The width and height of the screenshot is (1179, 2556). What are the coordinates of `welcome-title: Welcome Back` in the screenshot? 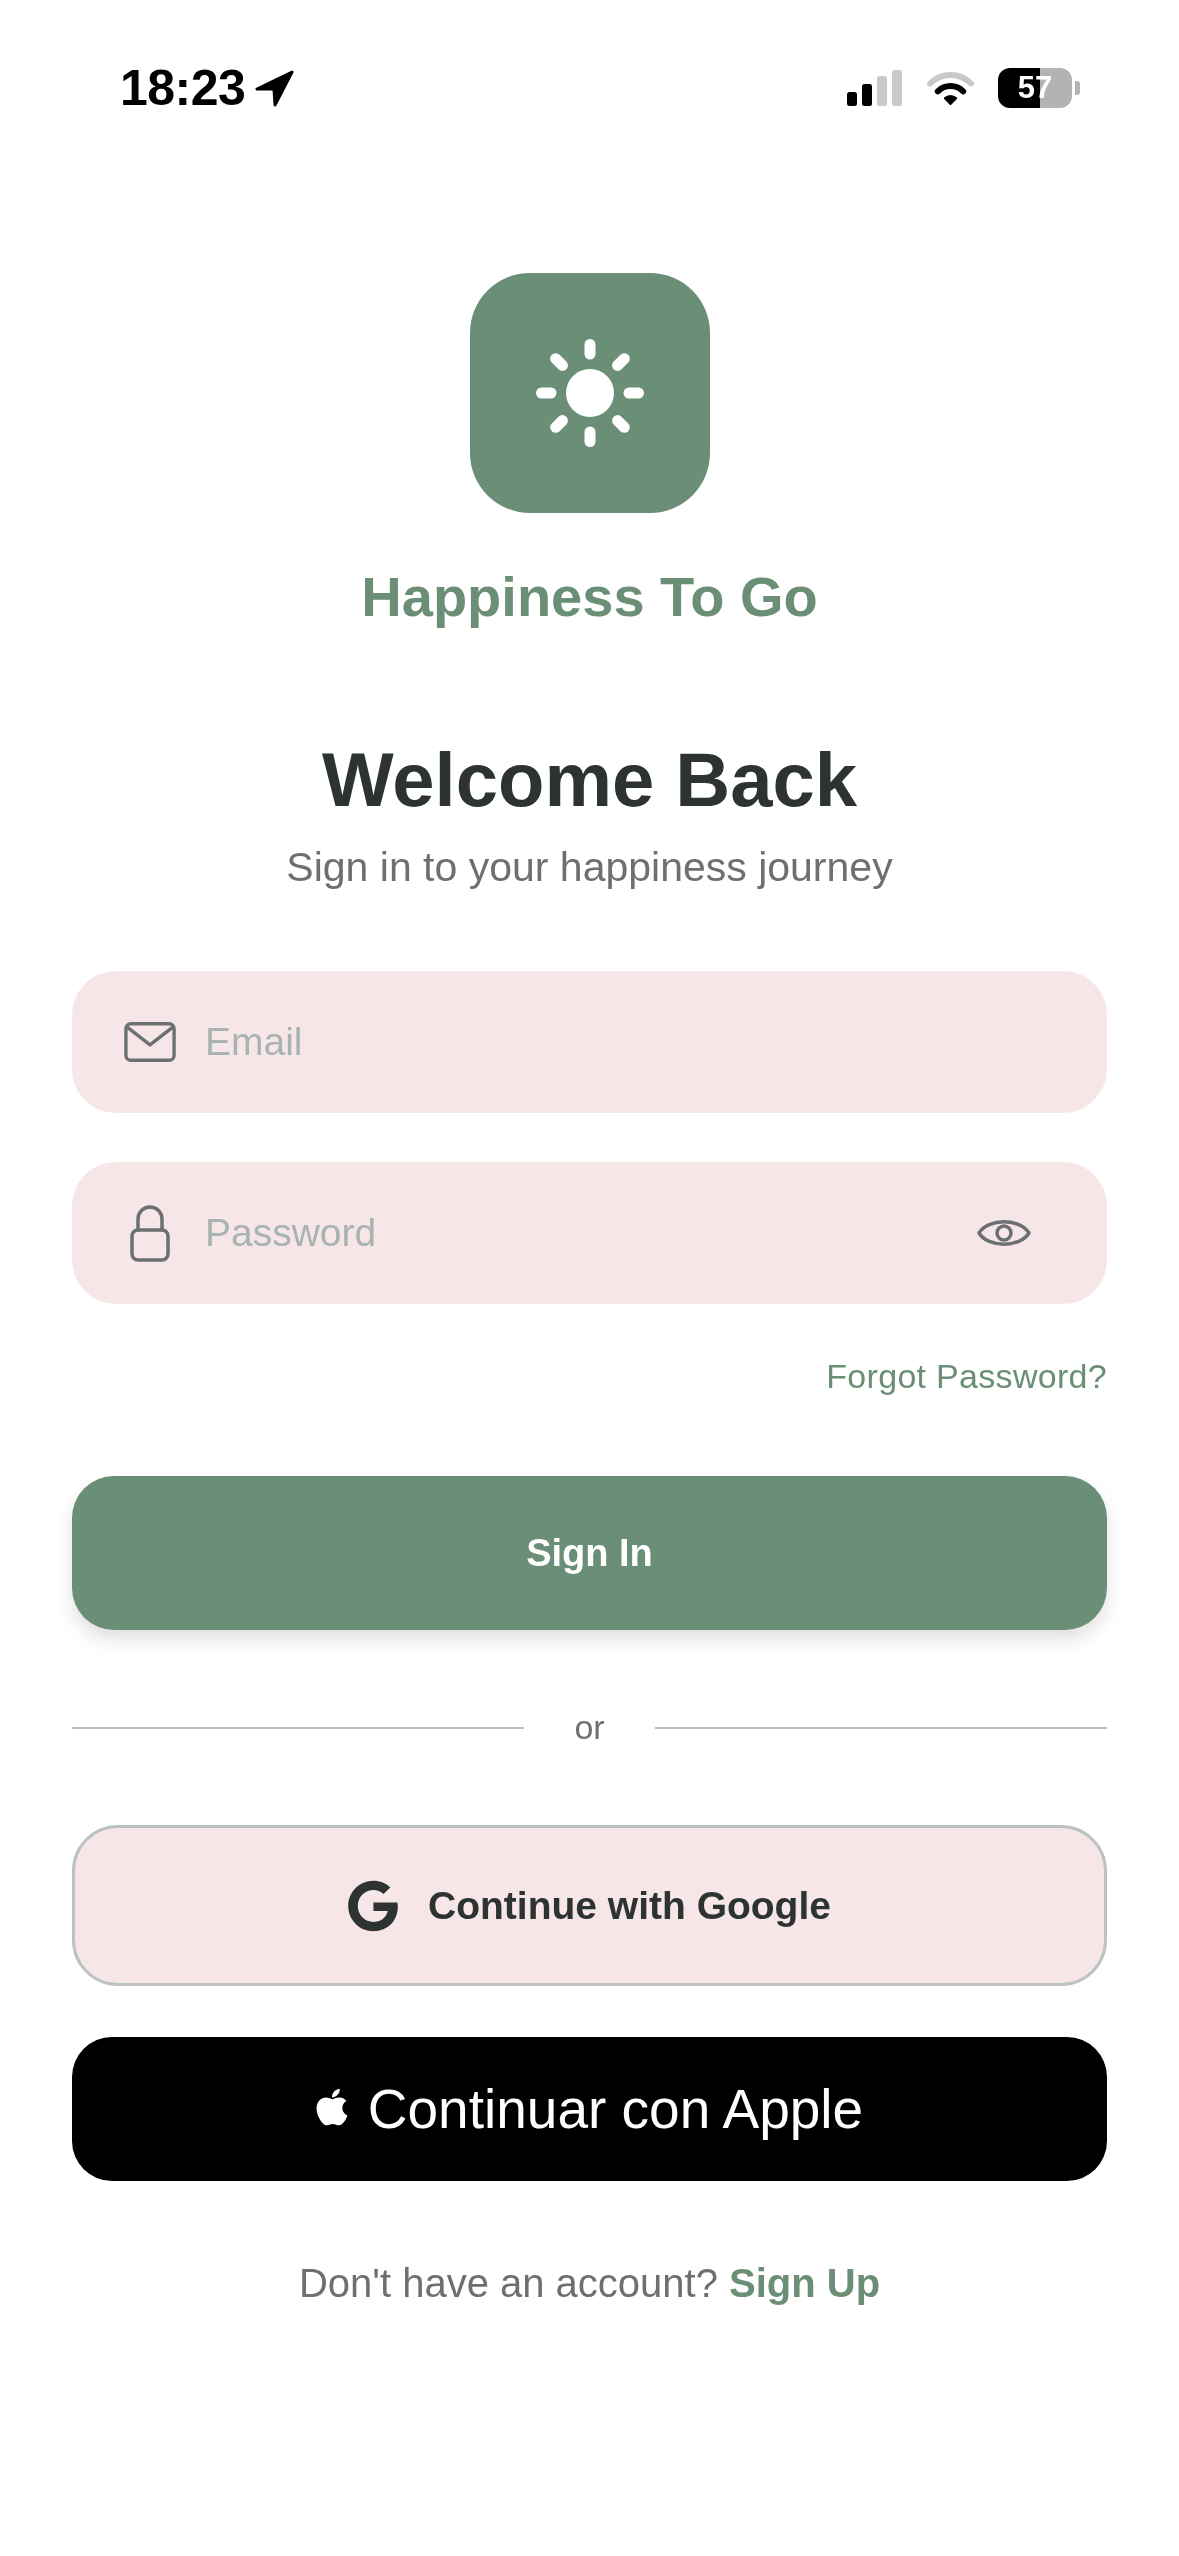 It's located at (589, 780).